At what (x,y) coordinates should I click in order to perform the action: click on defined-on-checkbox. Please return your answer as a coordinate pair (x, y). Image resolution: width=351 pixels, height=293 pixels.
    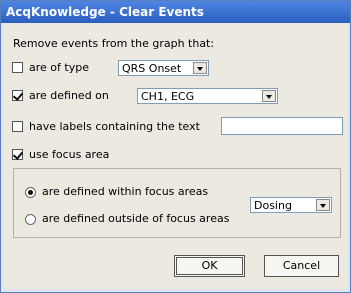
    Looking at the image, I should click on (17, 95).